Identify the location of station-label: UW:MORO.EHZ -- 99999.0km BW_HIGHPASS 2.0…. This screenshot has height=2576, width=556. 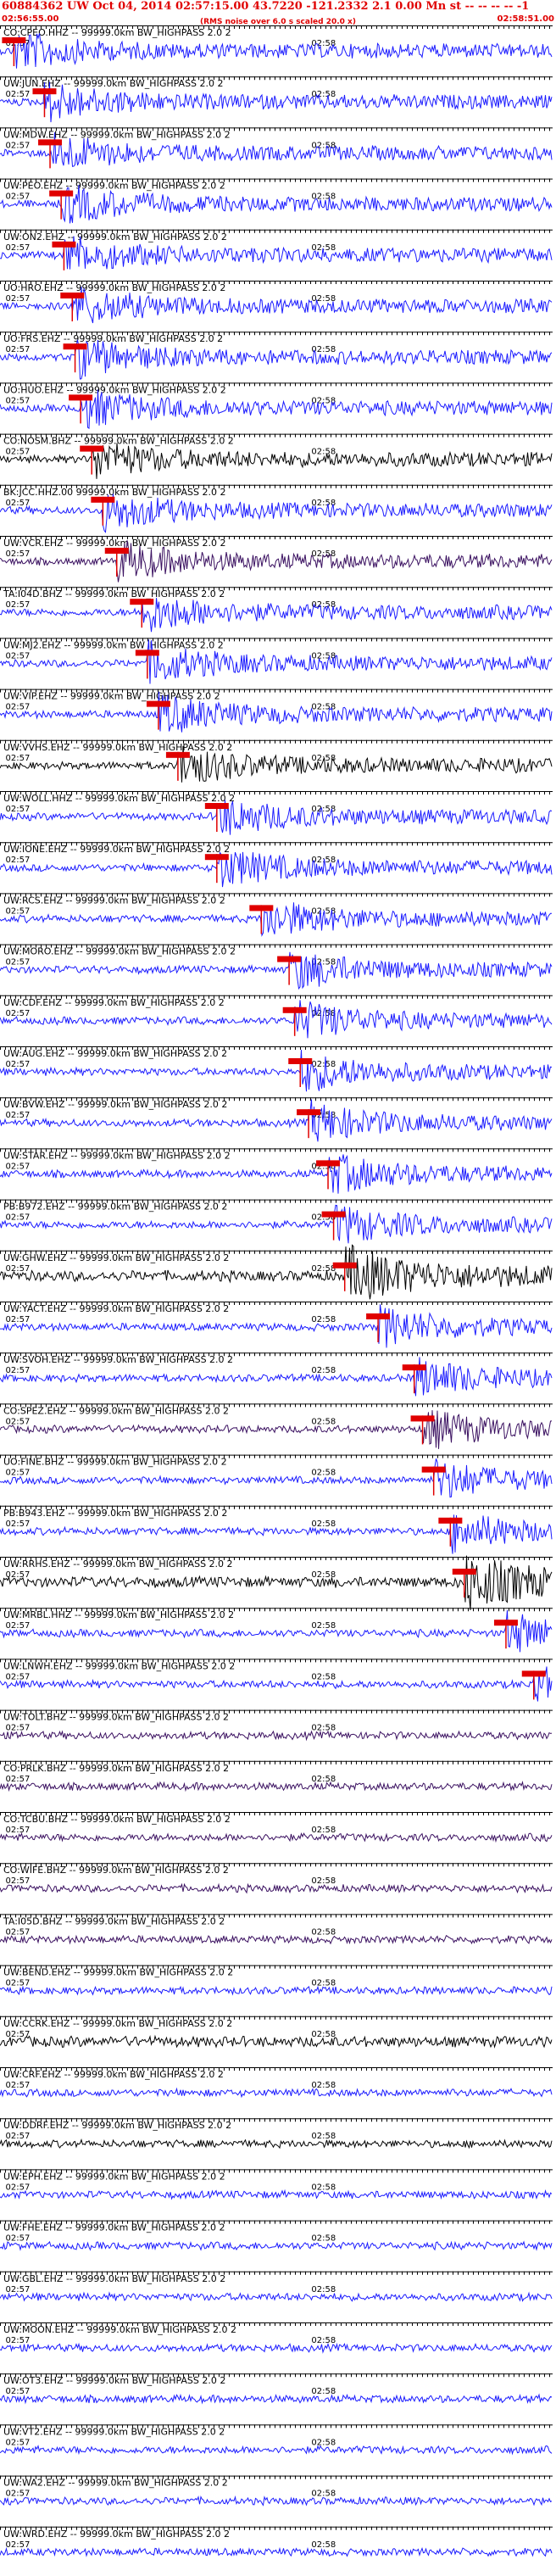
(119, 952).